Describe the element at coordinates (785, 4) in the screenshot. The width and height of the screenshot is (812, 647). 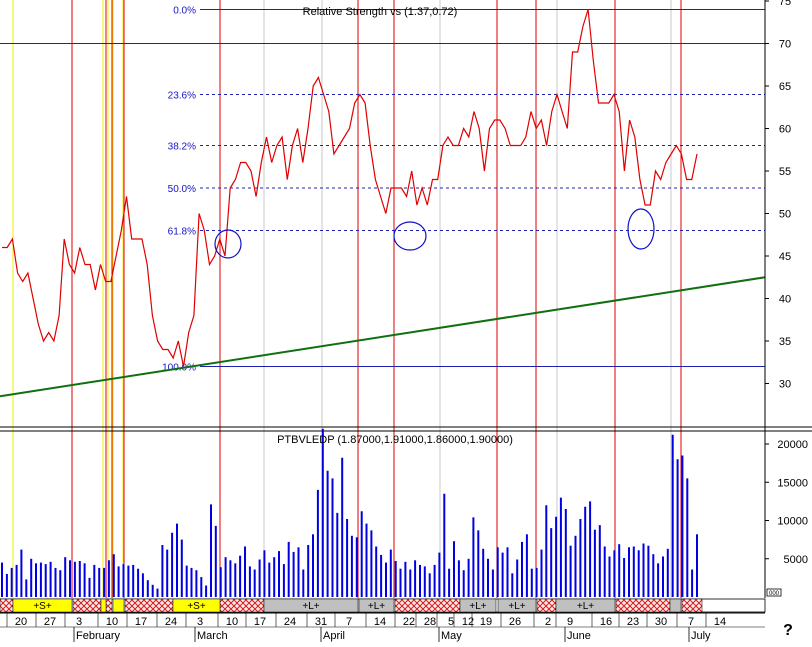
I see `rs-y-tick-label-75: 75` at that location.